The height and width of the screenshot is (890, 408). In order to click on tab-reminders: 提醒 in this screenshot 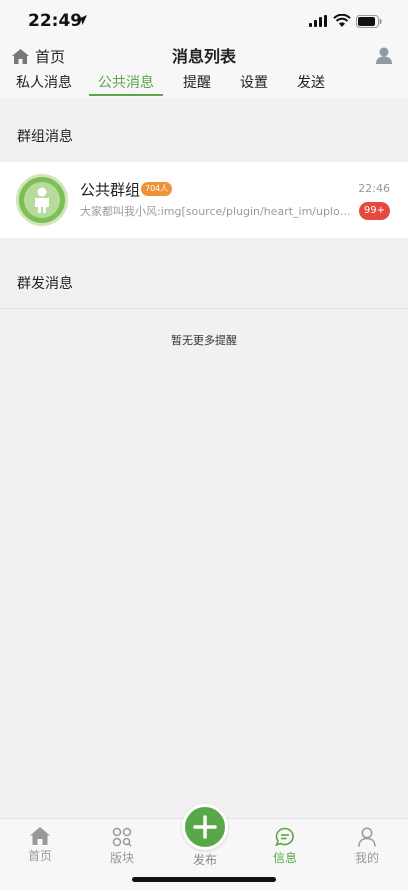, I will do `click(197, 82)`.